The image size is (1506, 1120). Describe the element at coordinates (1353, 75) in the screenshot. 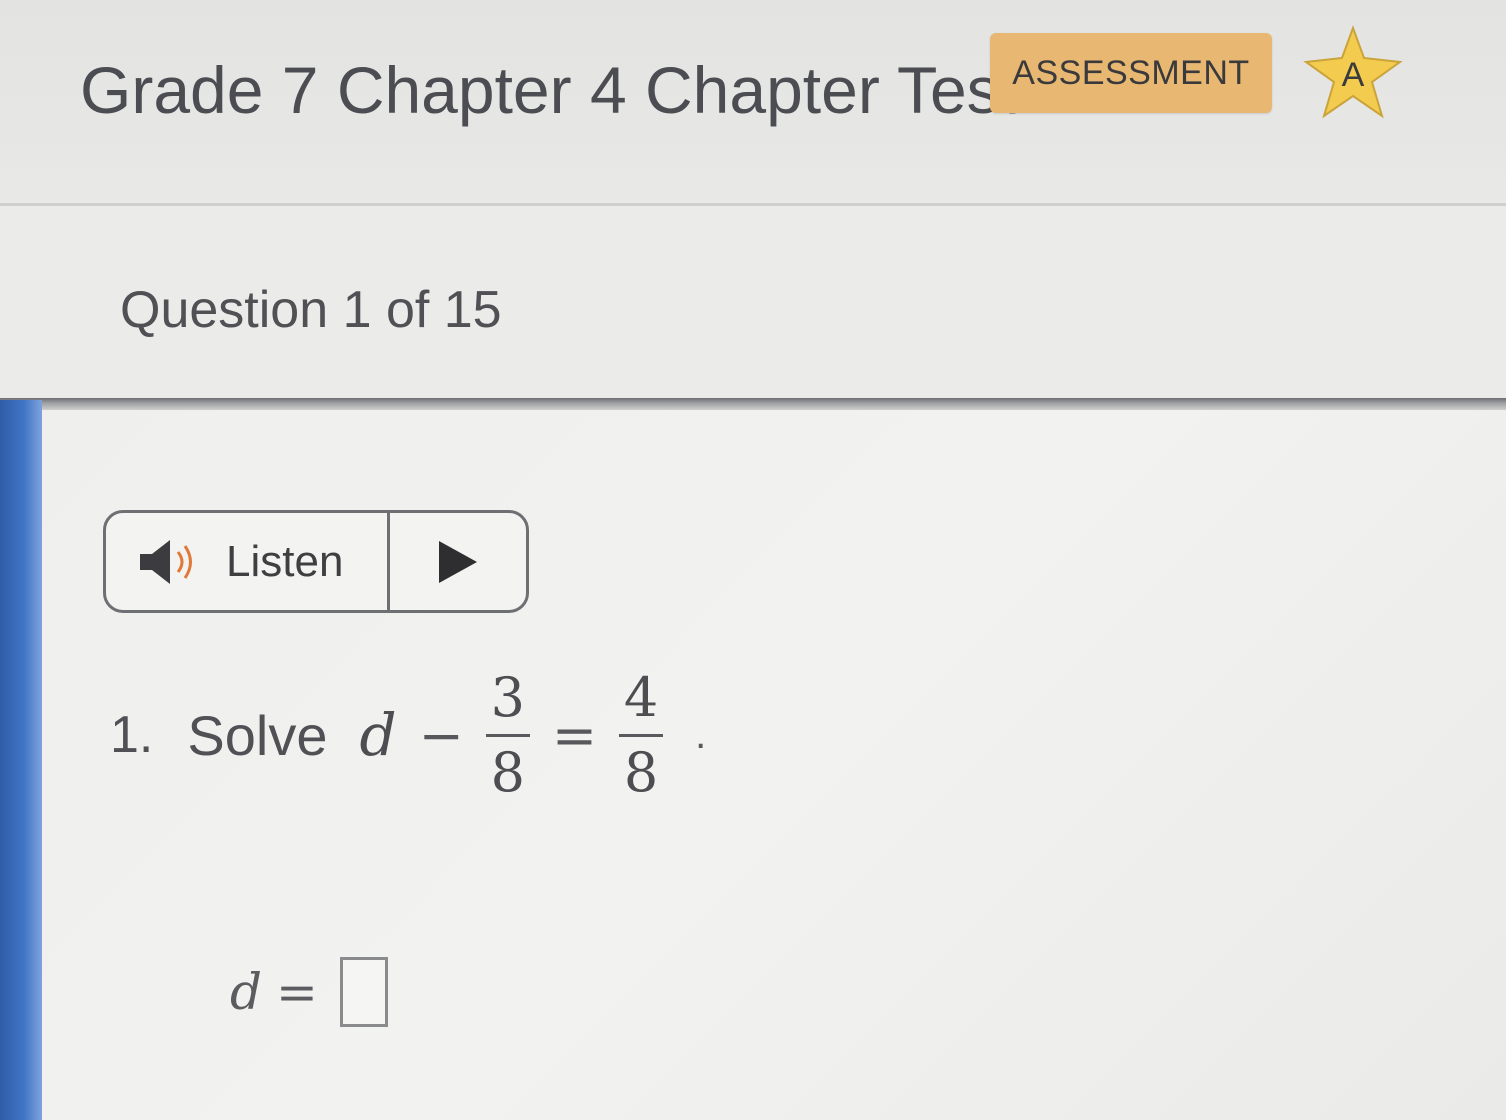

I see `star-letter: A` at that location.